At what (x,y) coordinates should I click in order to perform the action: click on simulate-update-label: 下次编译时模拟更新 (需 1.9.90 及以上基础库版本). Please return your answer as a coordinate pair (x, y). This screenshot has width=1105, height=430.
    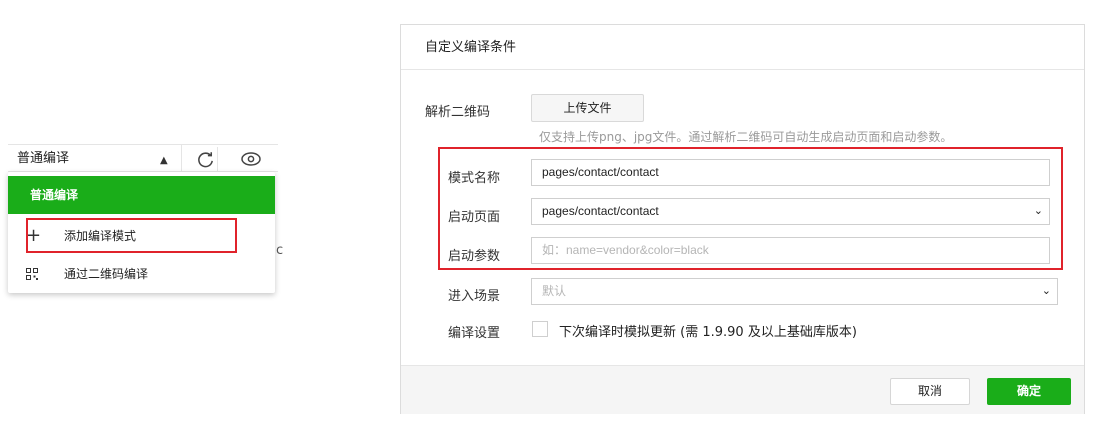
    Looking at the image, I should click on (708, 332).